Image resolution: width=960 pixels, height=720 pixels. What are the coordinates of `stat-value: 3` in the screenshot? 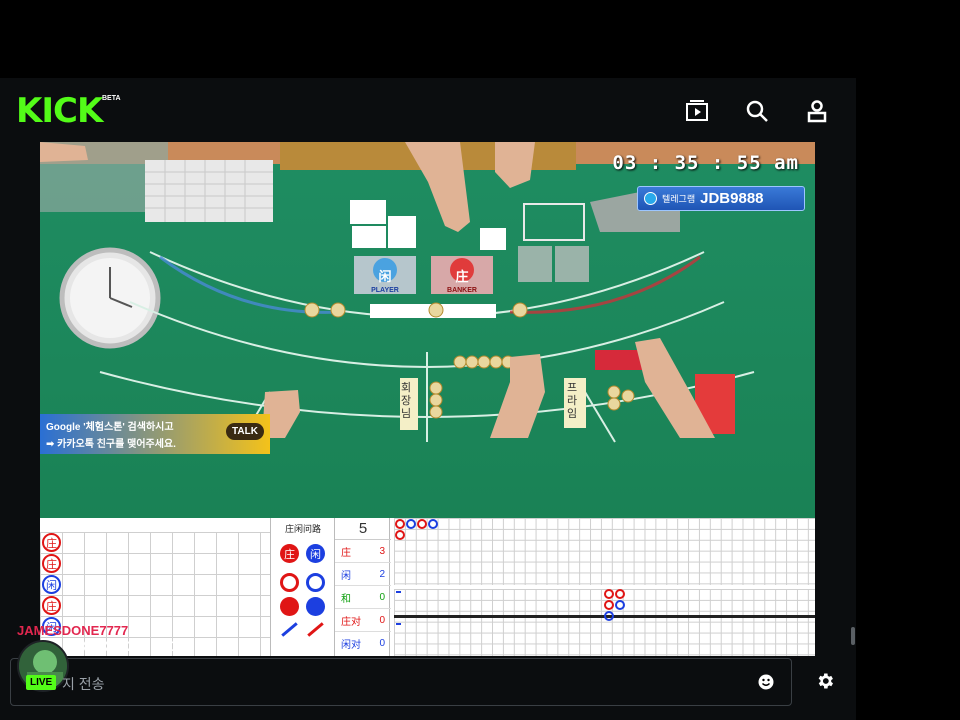 It's located at (382, 551).